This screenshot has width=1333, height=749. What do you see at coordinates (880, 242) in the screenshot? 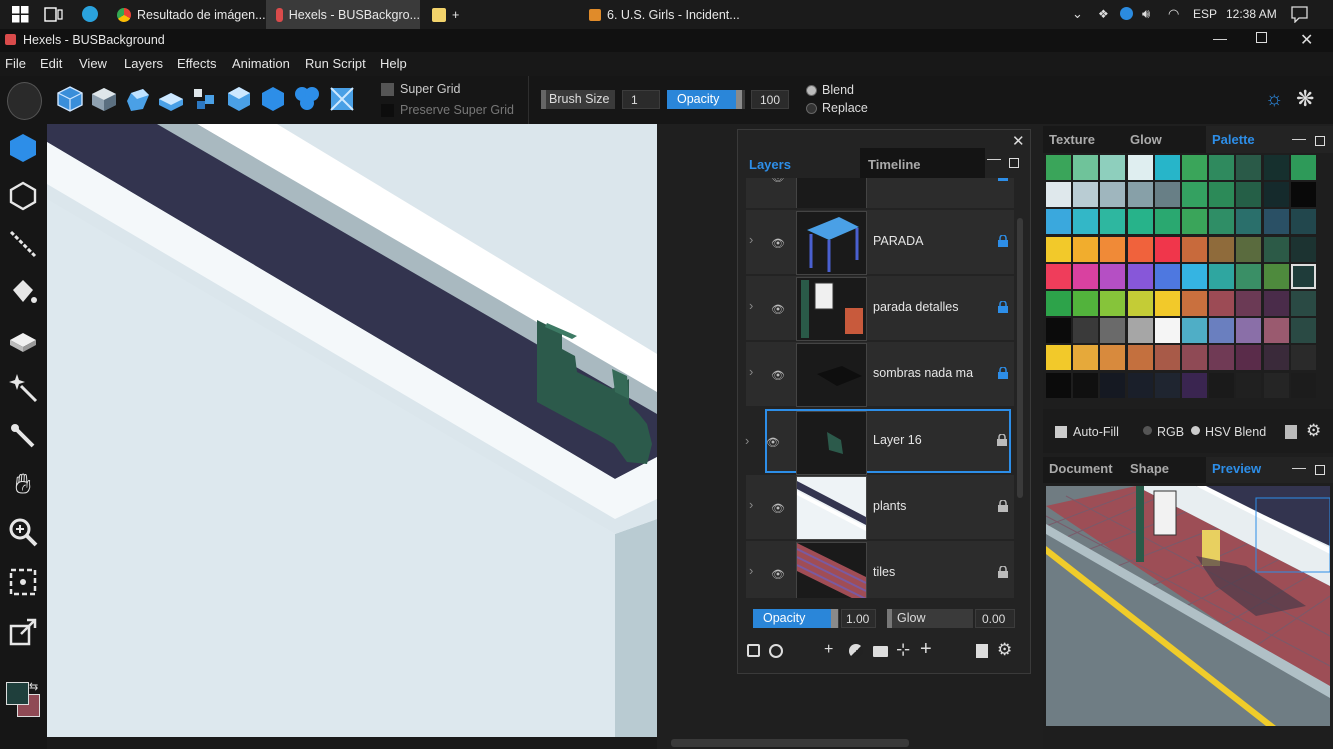
I see `layer-row-parada: › 👁︎ PARADA` at bounding box center [880, 242].